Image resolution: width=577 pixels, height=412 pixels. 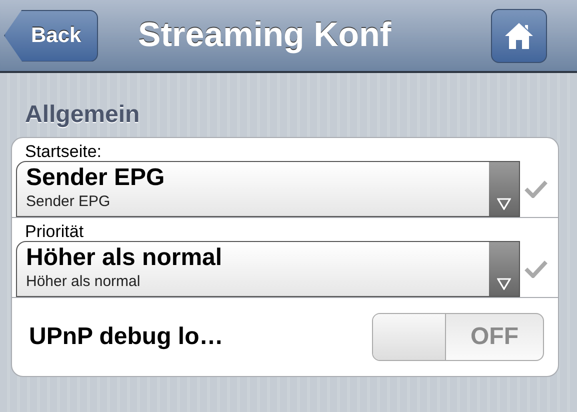 What do you see at coordinates (55, 231) in the screenshot?
I see `field-label: Priorität` at bounding box center [55, 231].